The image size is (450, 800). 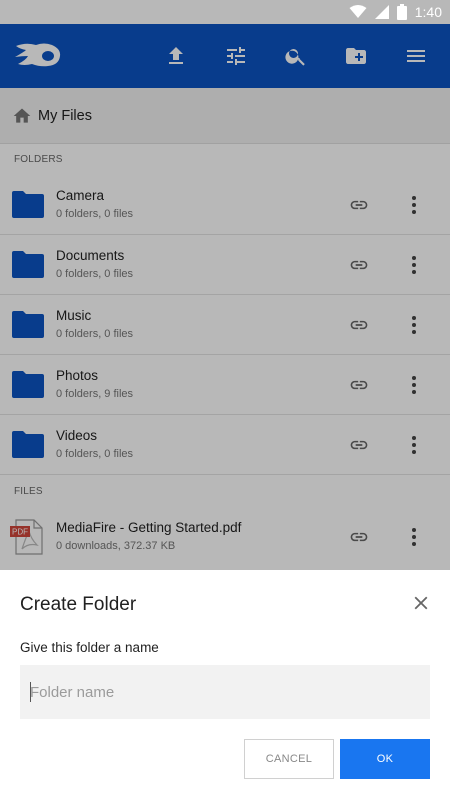 I want to click on folder-name-input, so click(x=225, y=692).